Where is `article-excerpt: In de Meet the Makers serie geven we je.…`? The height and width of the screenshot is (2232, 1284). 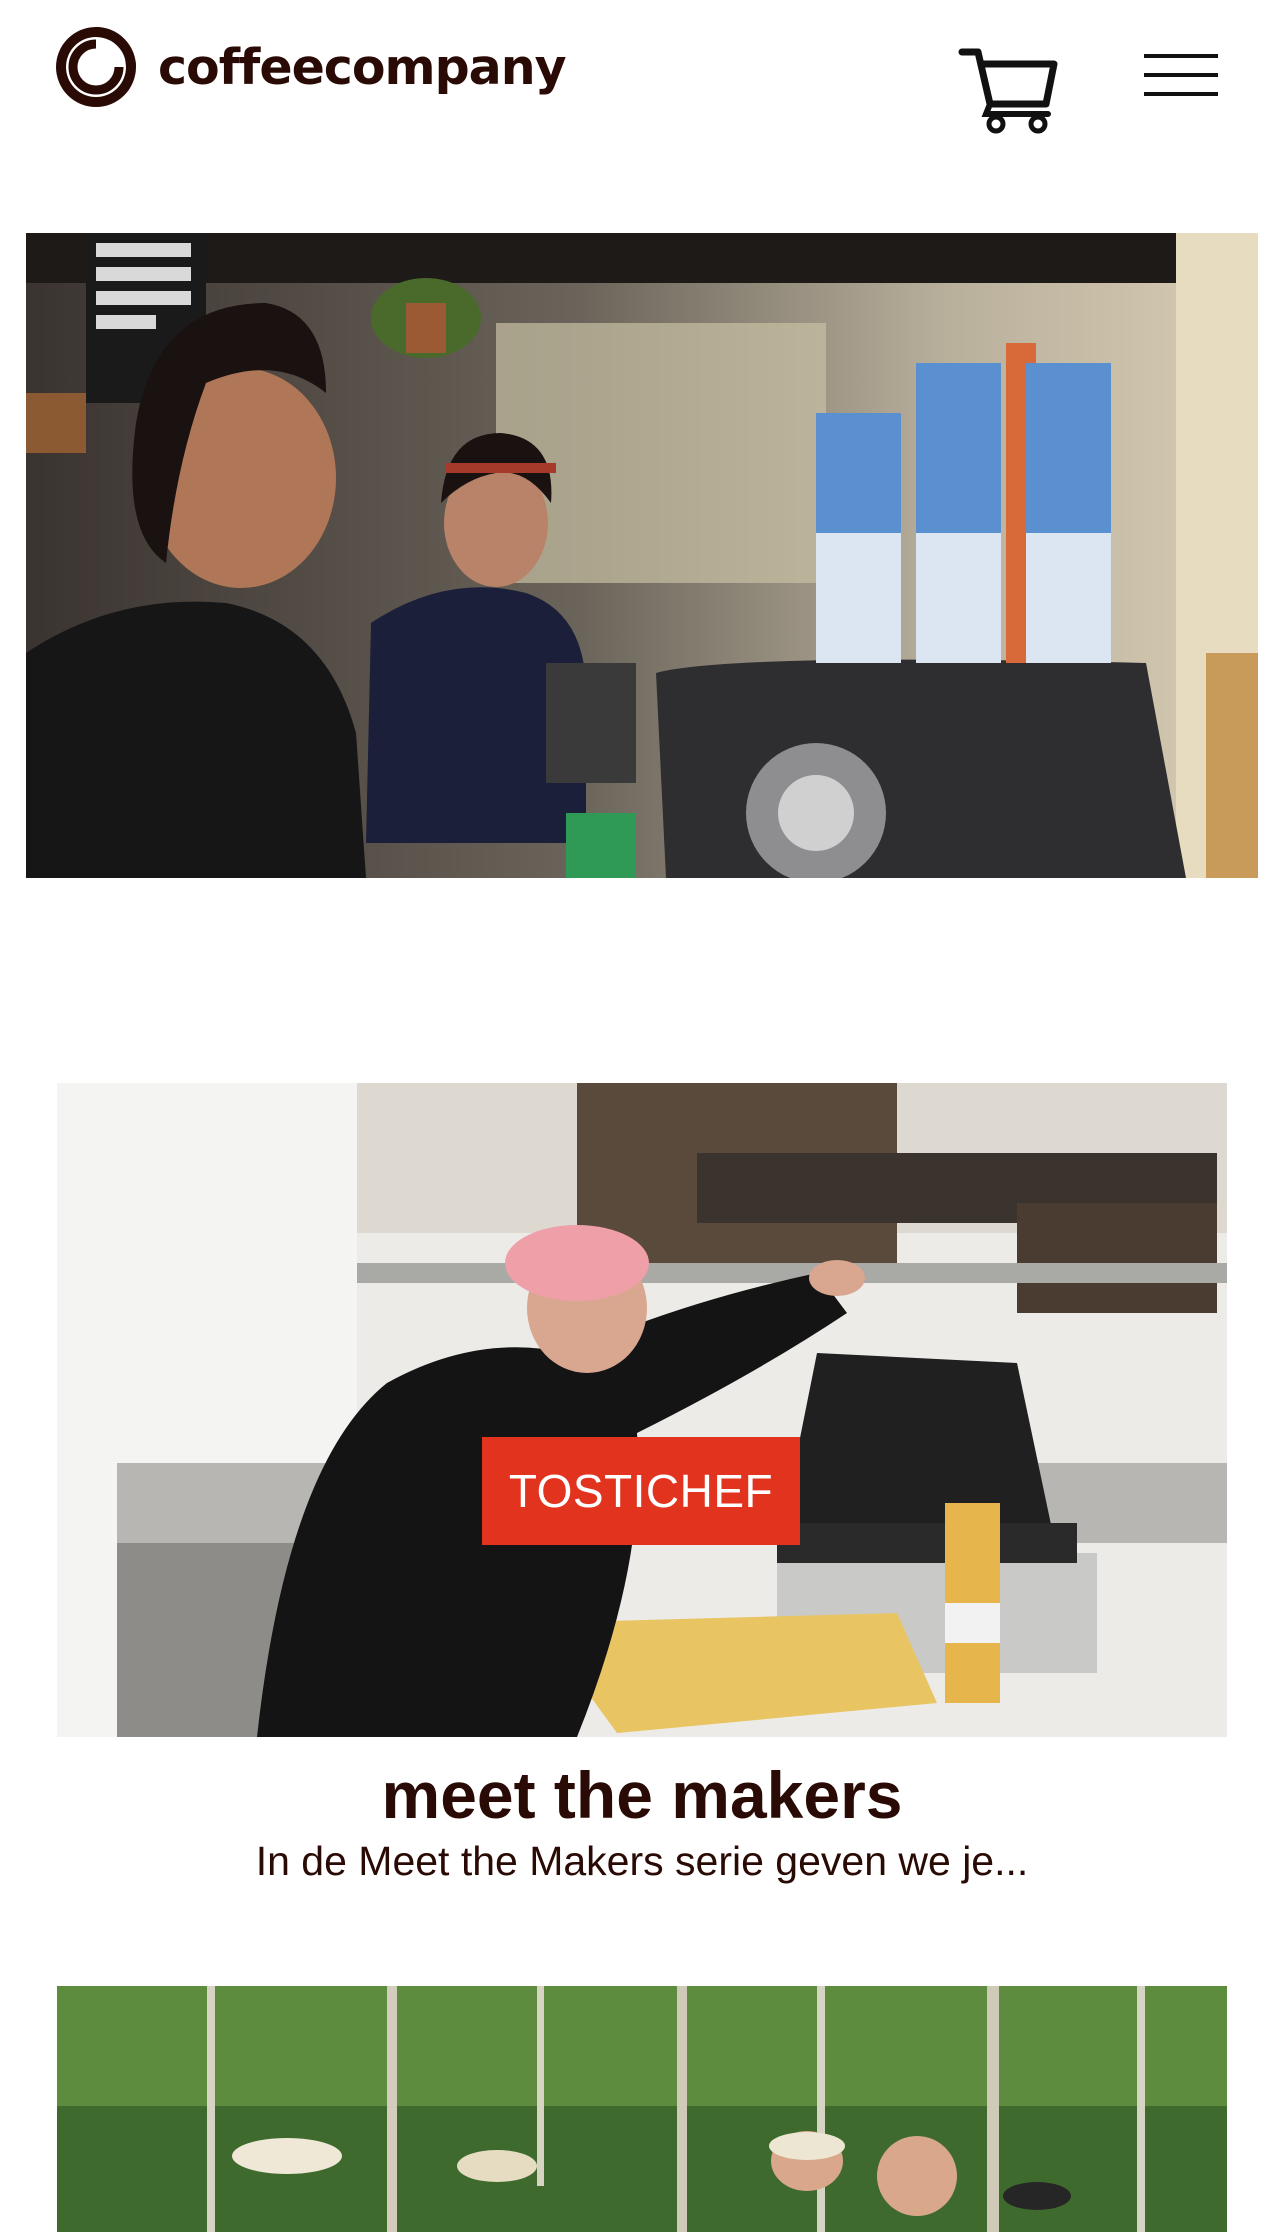 article-excerpt: In de Meet the Makers serie geven we je.… is located at coordinates (642, 1860).